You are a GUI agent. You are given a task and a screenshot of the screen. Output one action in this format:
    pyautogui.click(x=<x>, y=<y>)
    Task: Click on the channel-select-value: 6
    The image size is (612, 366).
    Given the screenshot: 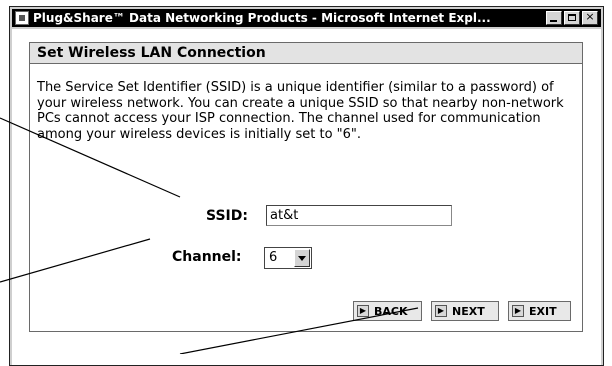 What is the action you would take?
    pyautogui.click(x=273, y=257)
    